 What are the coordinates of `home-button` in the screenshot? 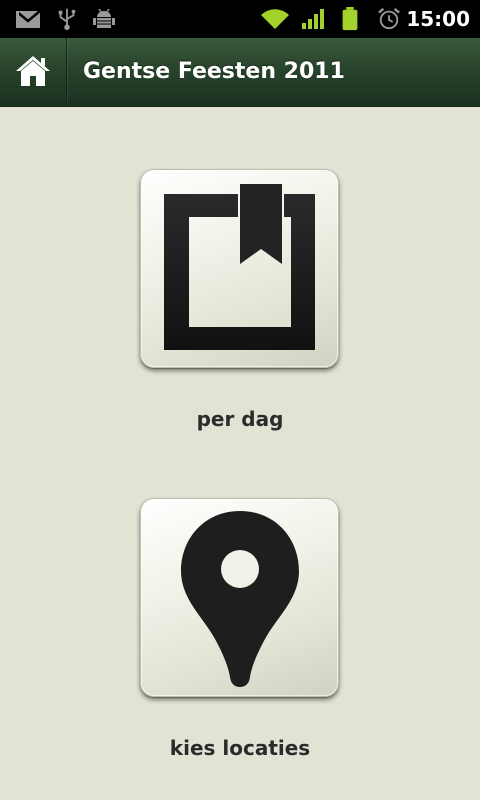 It's located at (33, 72).